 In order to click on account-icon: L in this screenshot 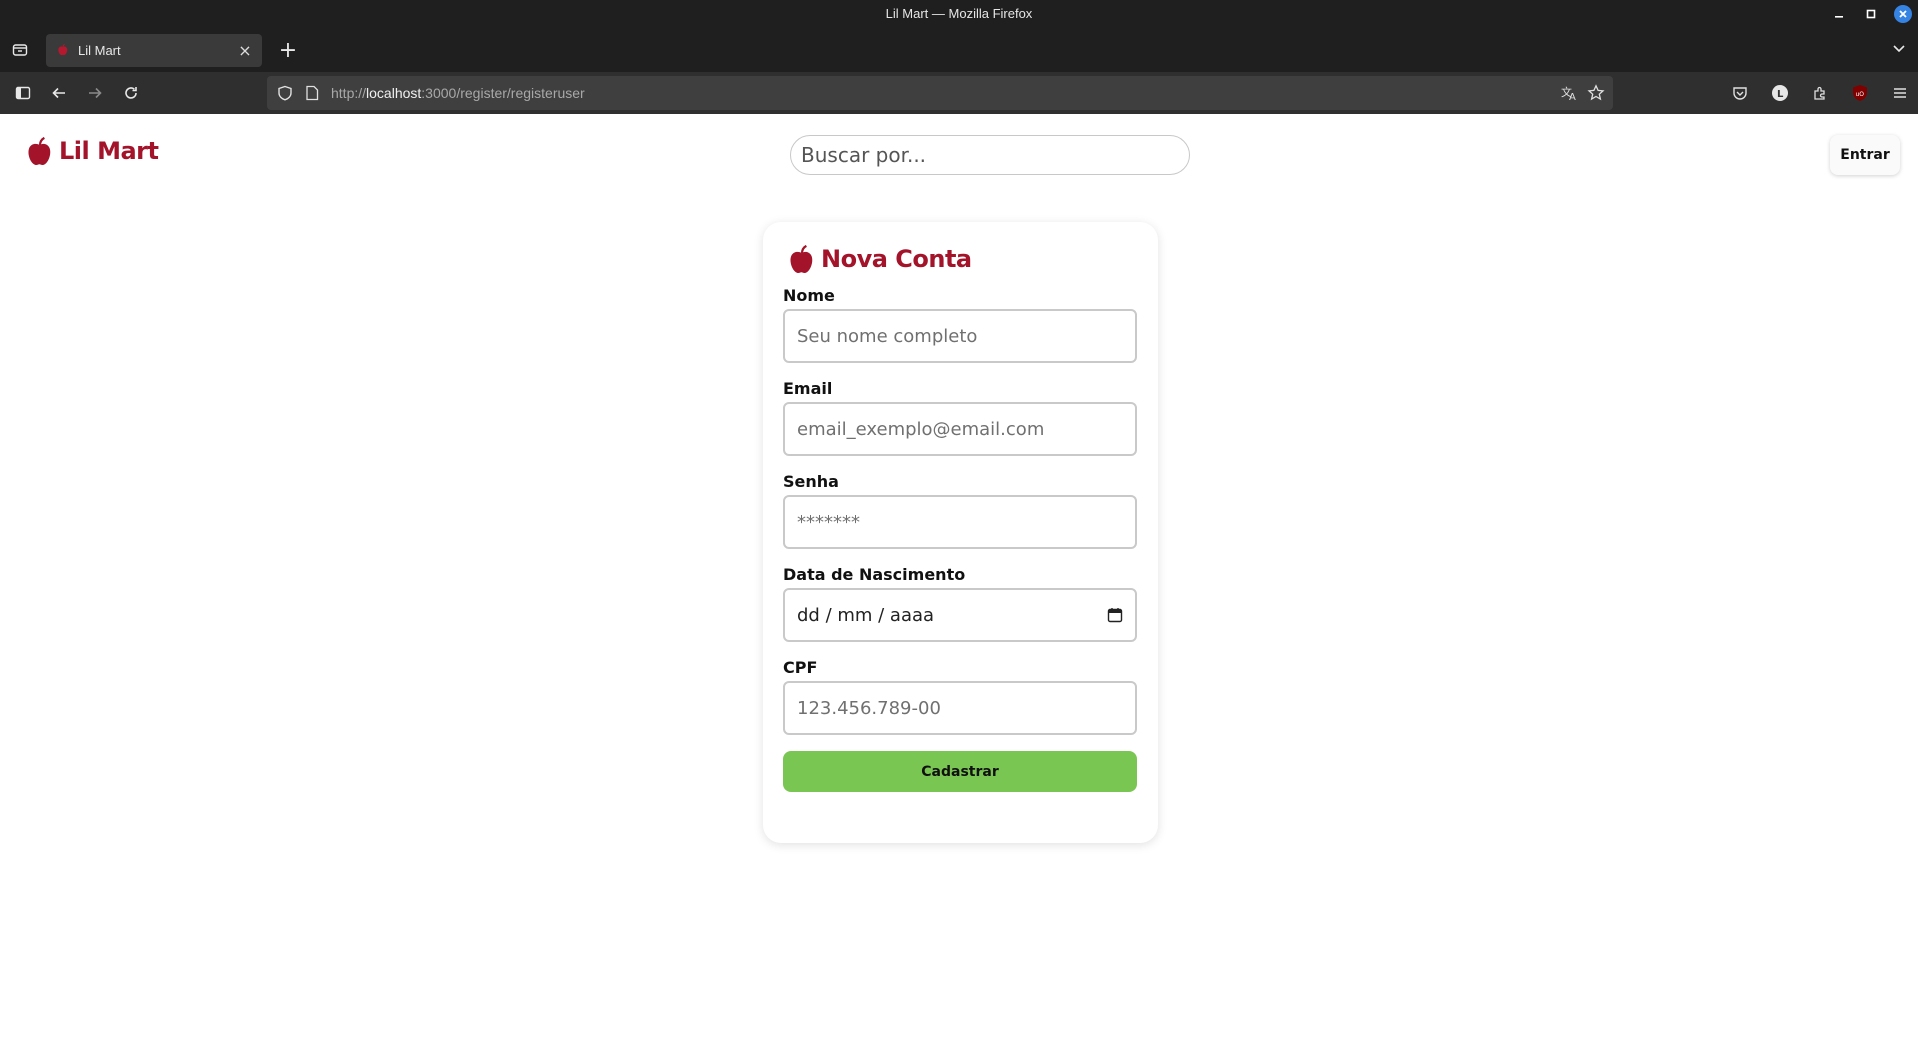, I will do `click(1780, 93)`.